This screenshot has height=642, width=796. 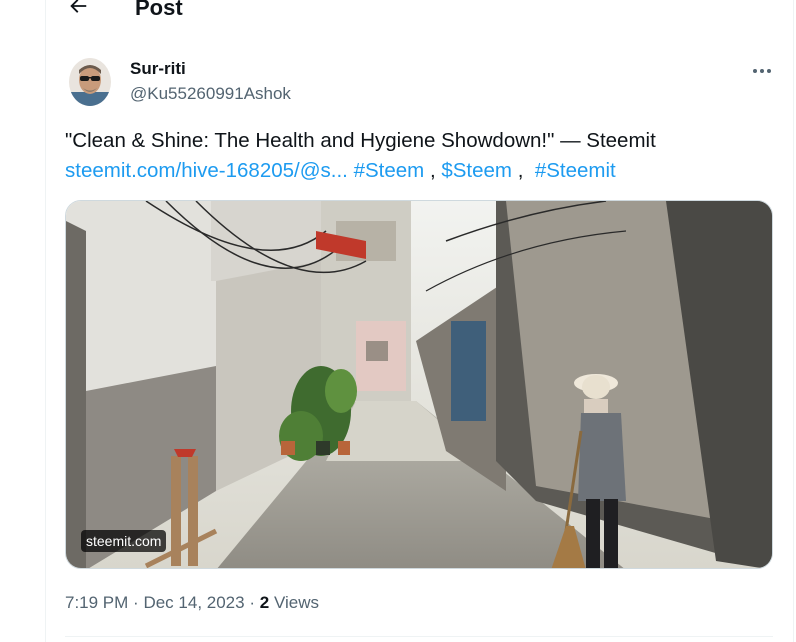 What do you see at coordinates (159, 10) in the screenshot?
I see `page-title: Post` at bounding box center [159, 10].